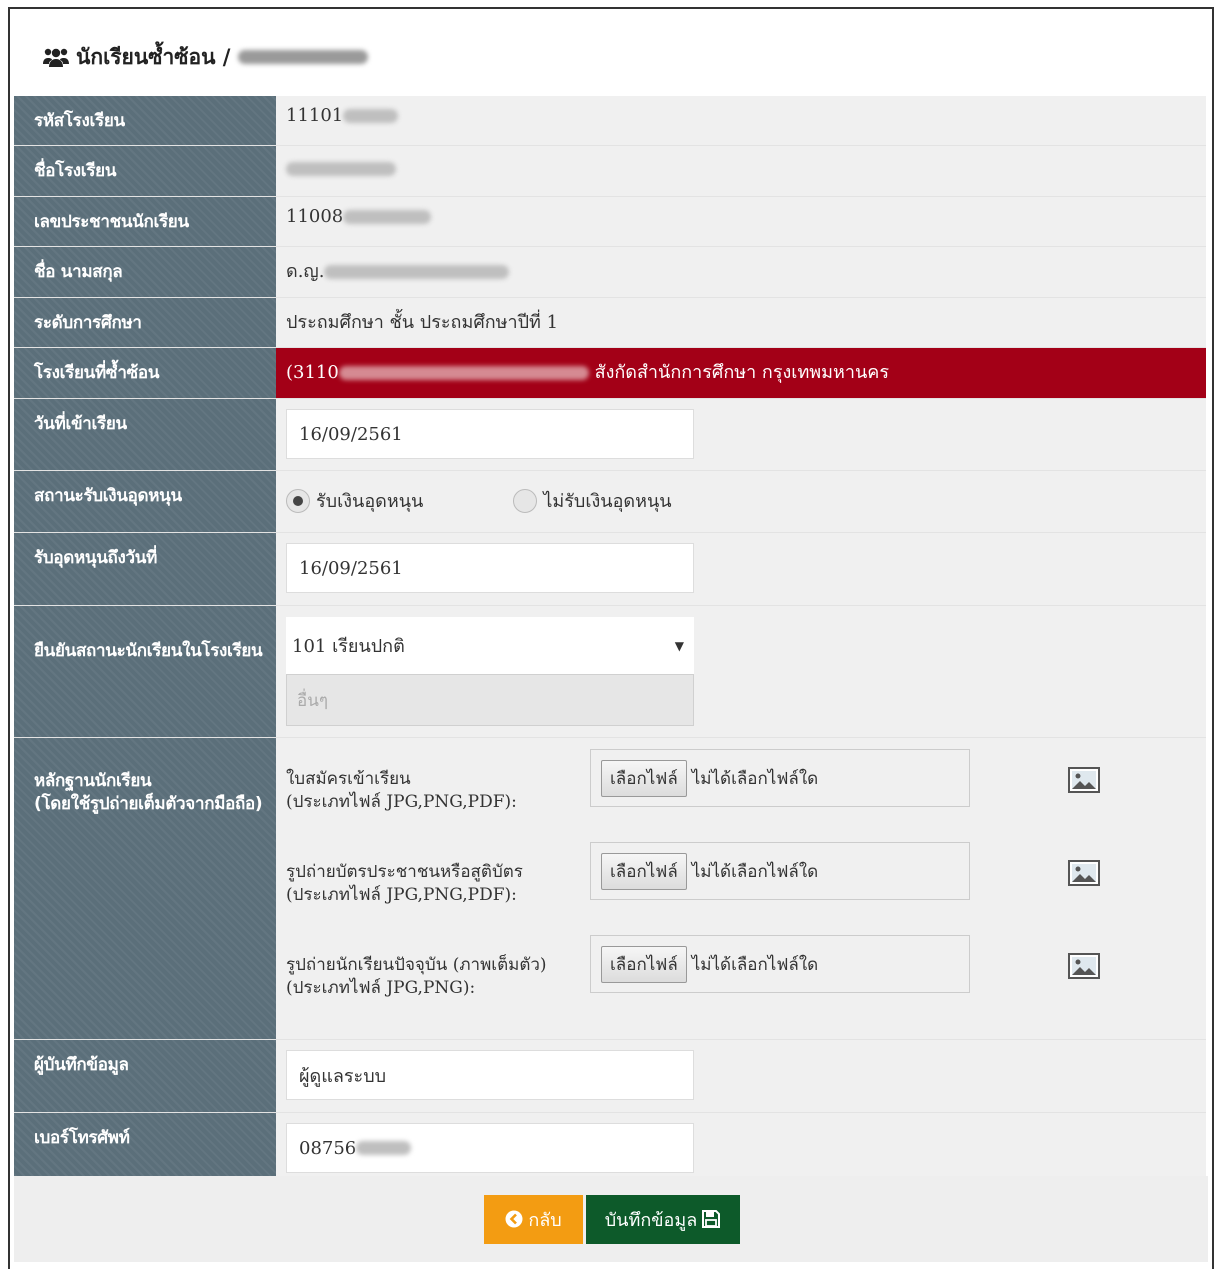 The image size is (1222, 1269). Describe the element at coordinates (145, 671) in the screenshot. I see `label-confirm-status: ยืนยันสถานะนักเรียนในโรงเรียน` at that location.